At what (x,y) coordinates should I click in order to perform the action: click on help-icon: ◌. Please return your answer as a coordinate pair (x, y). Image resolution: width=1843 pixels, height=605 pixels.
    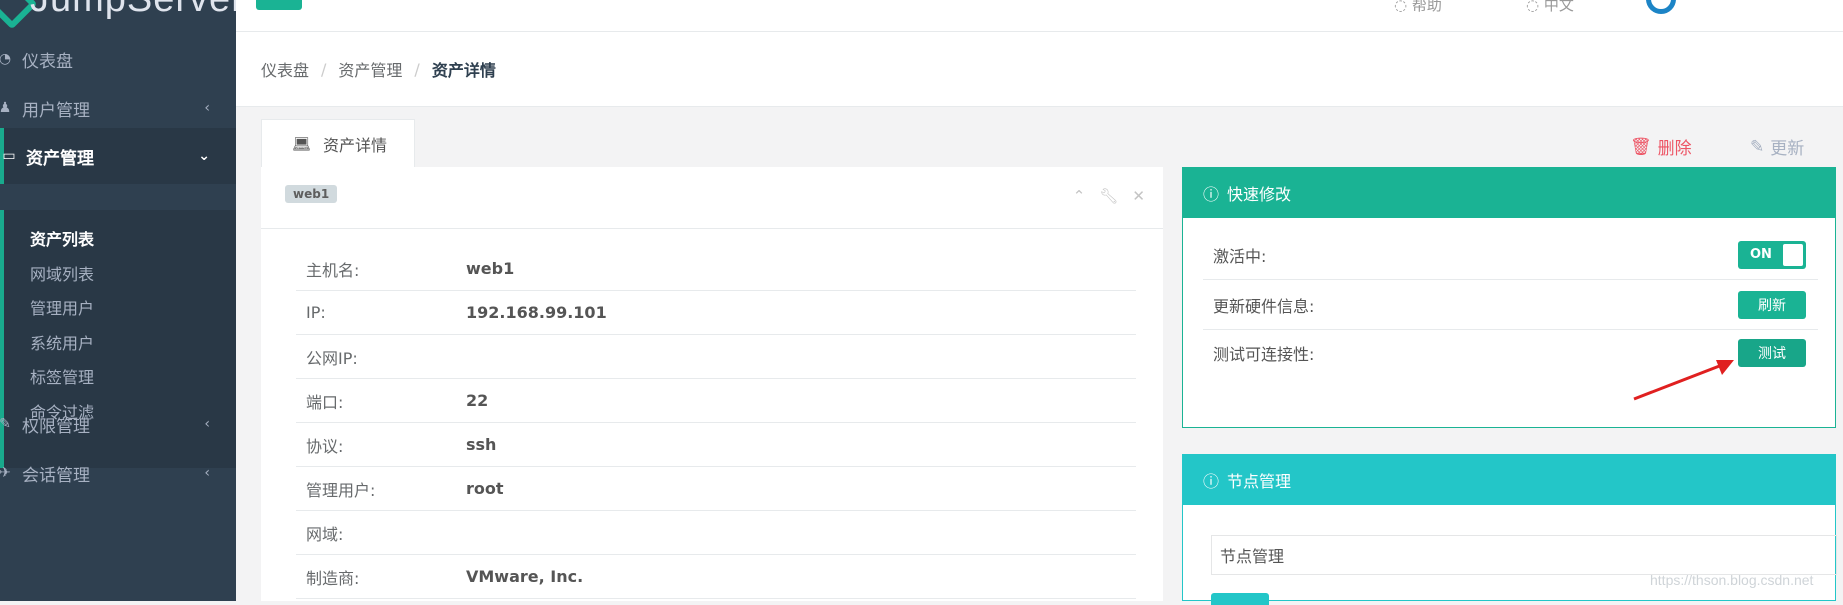
    Looking at the image, I should click on (1401, 7).